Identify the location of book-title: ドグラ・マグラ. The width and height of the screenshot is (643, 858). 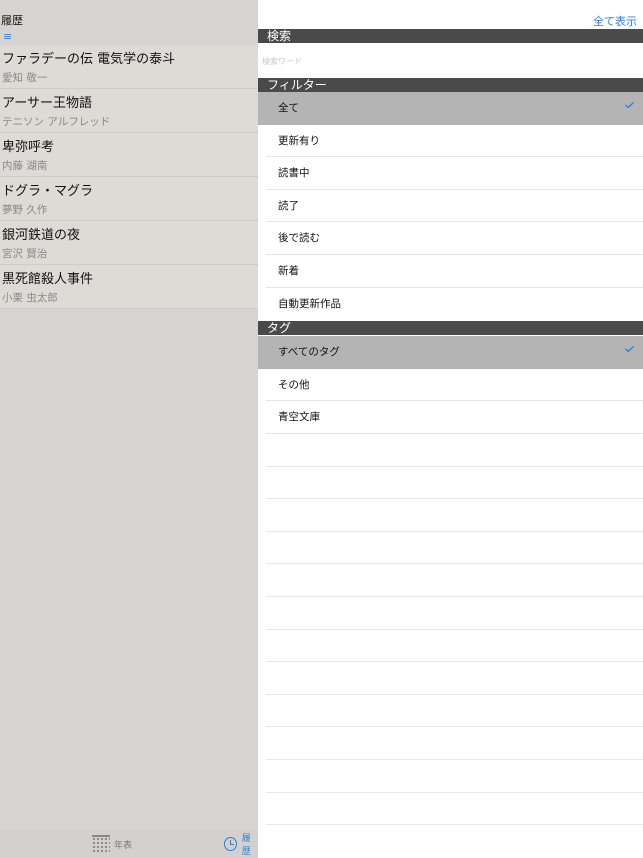
(48, 191).